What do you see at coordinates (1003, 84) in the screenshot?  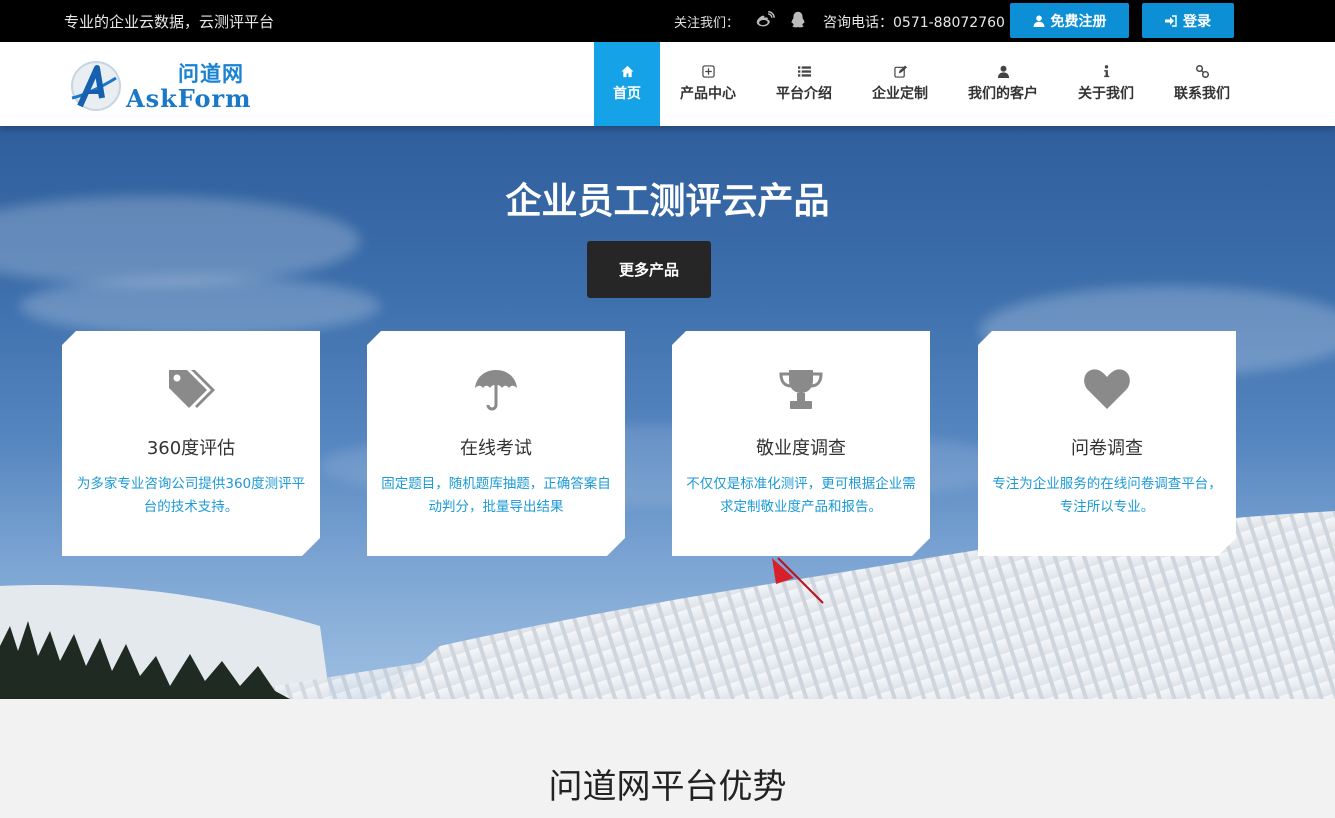 I see `nav-item-customers: 我们的客户` at bounding box center [1003, 84].